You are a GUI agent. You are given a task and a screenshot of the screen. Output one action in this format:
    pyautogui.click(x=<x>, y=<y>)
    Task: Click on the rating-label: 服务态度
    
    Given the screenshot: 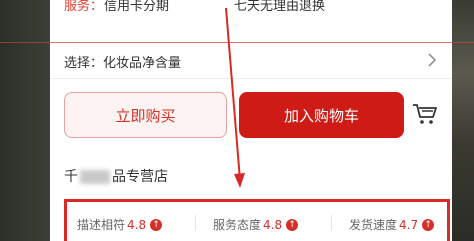 What is the action you would take?
    pyautogui.click(x=237, y=225)
    